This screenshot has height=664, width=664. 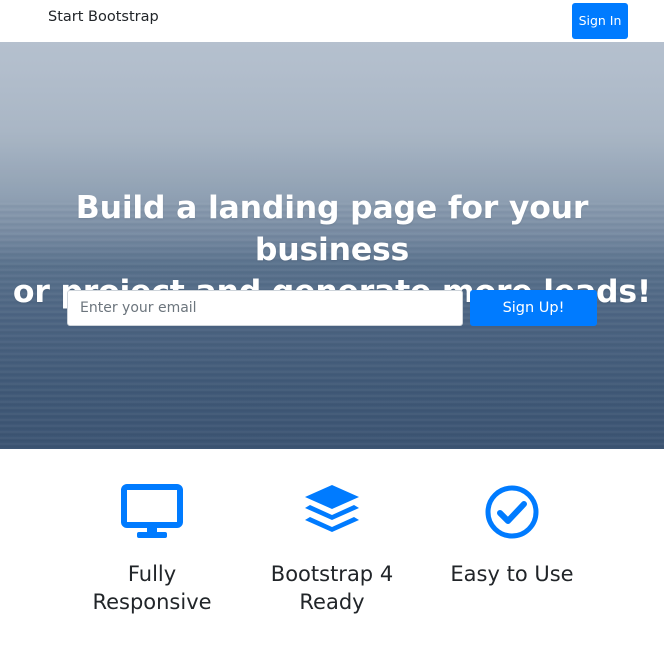 I want to click on feature-label-line-1: Easy to Use, so click(x=512, y=574).